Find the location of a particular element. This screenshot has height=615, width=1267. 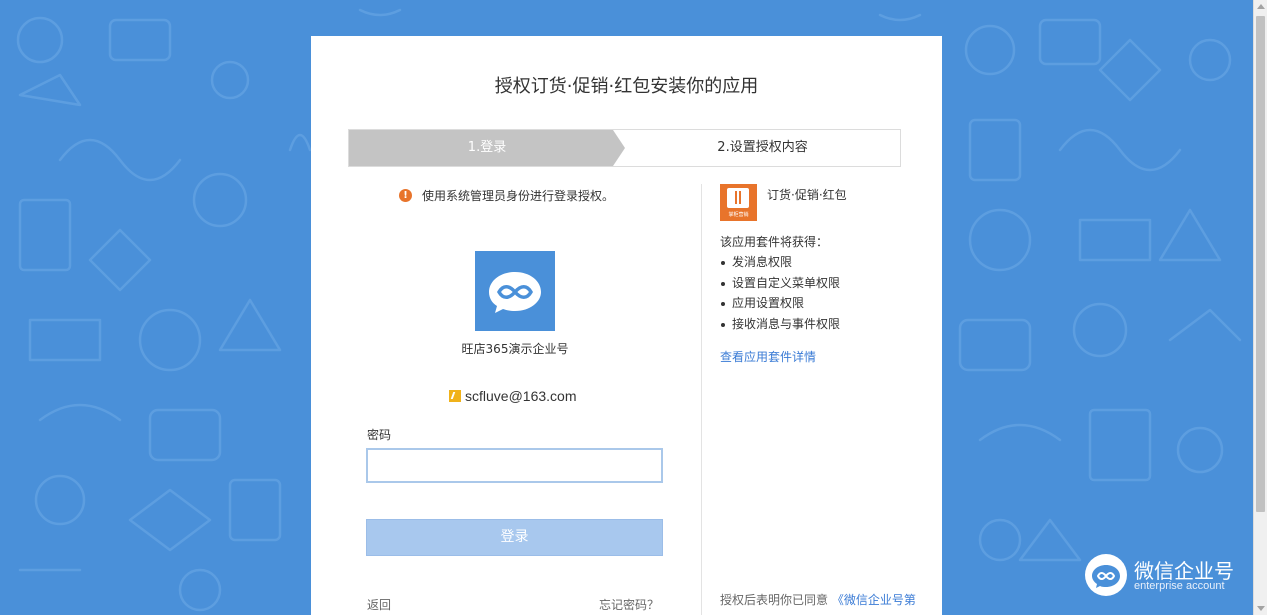

brand-subtitle: enterprise account is located at coordinates (1179, 586).